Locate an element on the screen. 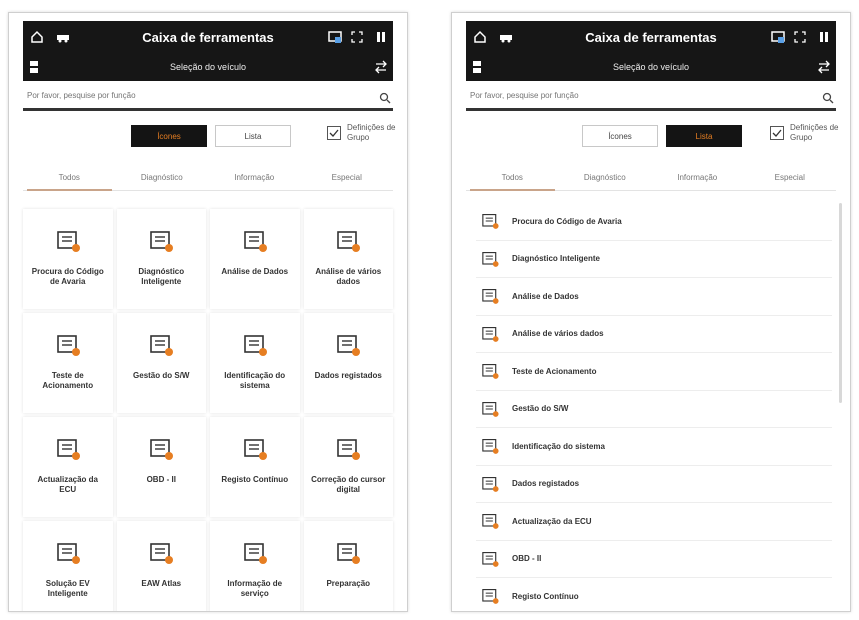  title-bar: Caixa de ferramentas is located at coordinates (651, 38).